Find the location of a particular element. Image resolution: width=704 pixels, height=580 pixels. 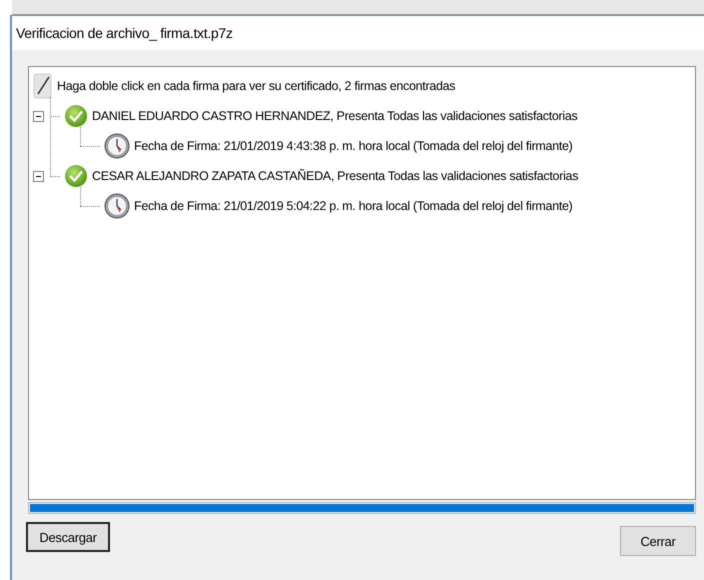

close-button: Cerrar is located at coordinates (658, 541).